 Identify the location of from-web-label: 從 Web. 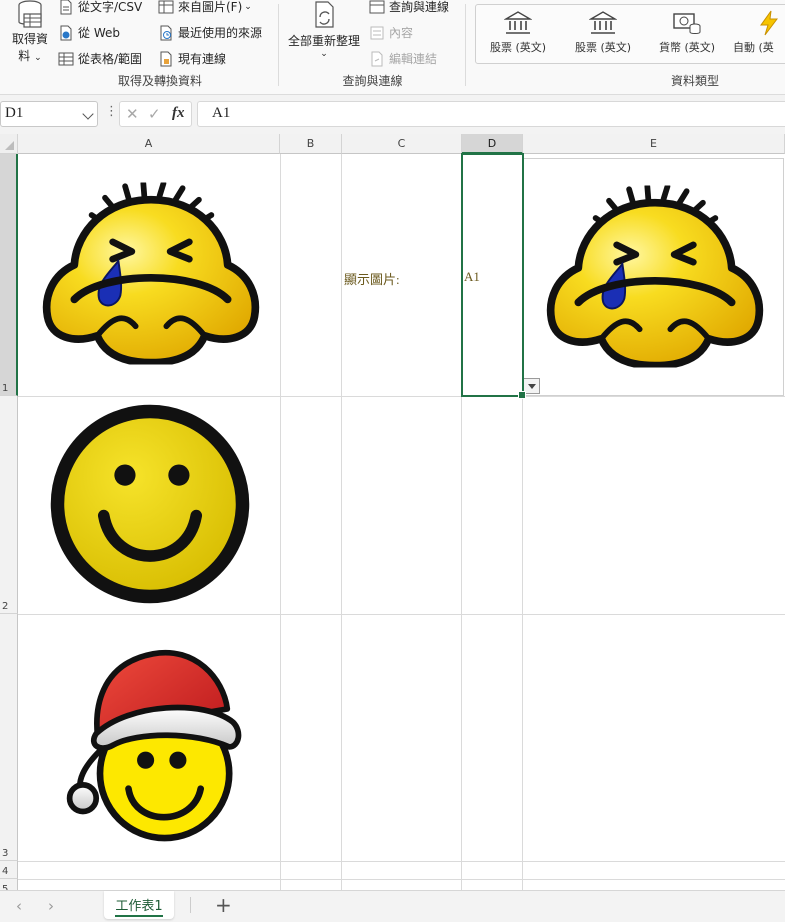
(99, 33).